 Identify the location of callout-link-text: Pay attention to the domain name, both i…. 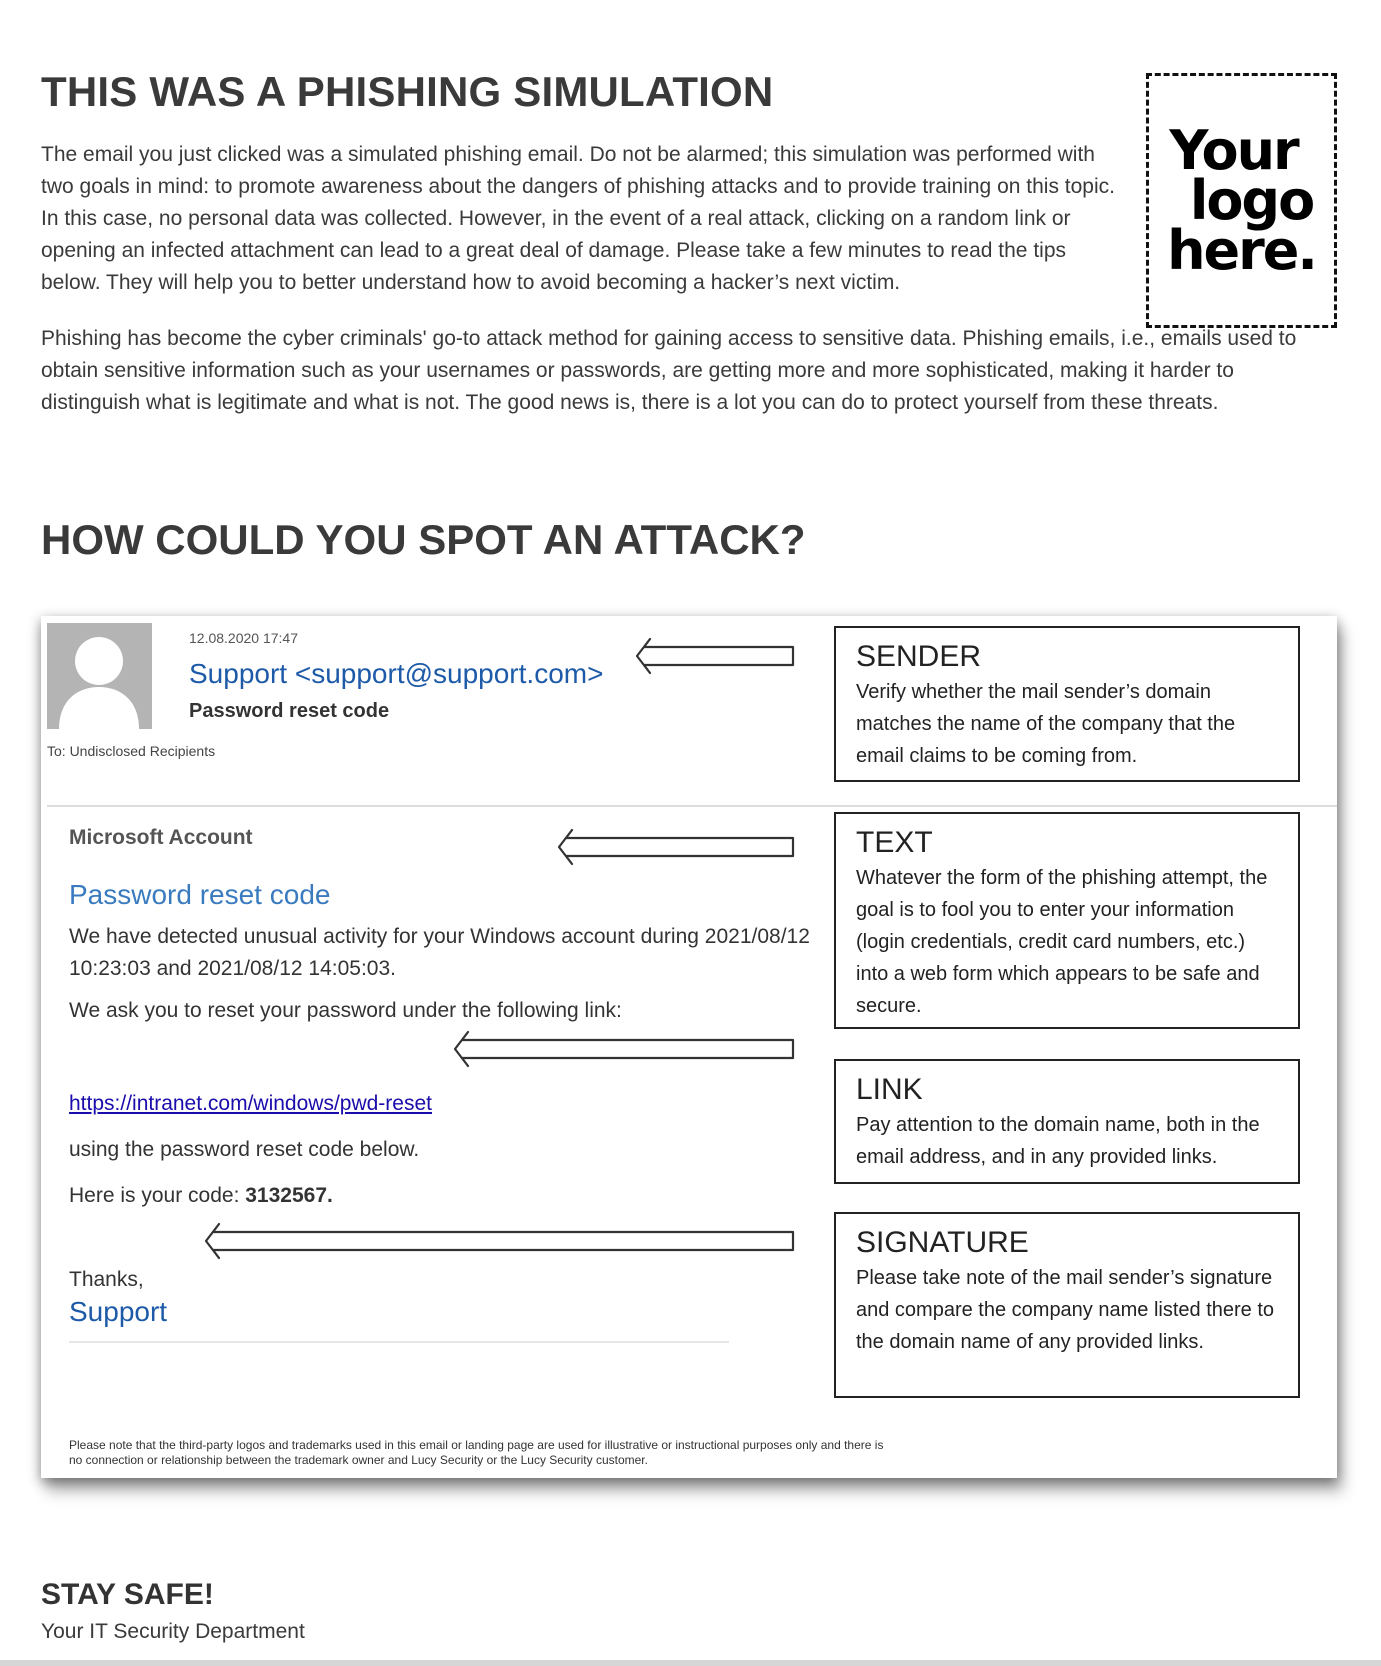
(1058, 1141).